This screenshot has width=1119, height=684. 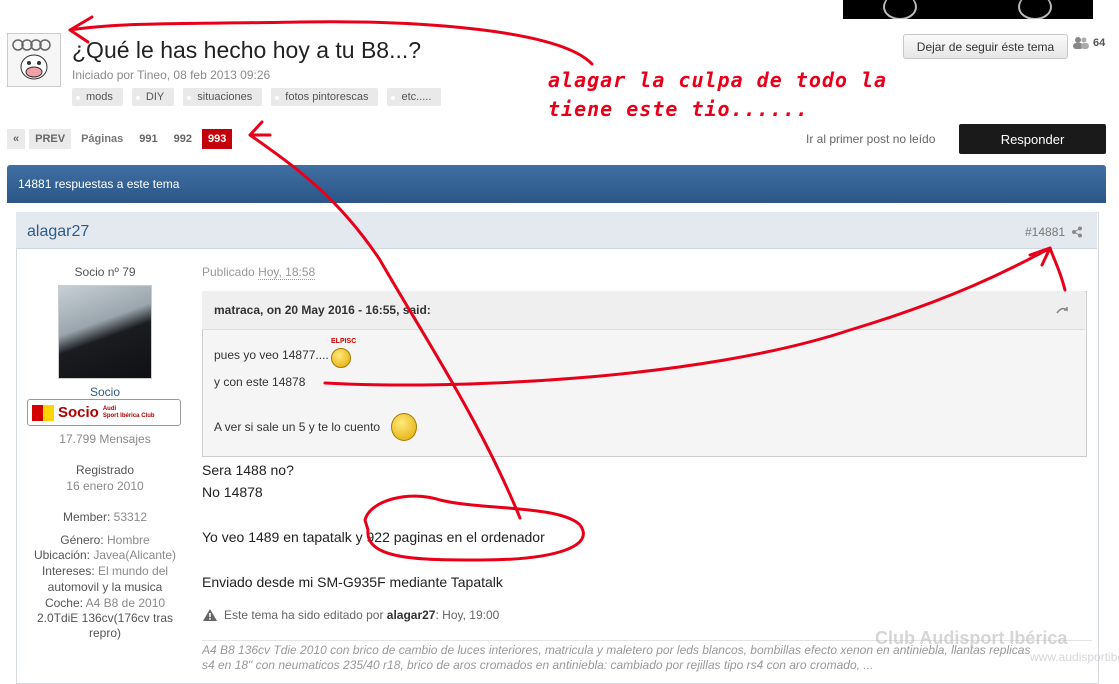 What do you see at coordinates (223, 97) in the screenshot?
I see `tag-situaciones: situaciones` at bounding box center [223, 97].